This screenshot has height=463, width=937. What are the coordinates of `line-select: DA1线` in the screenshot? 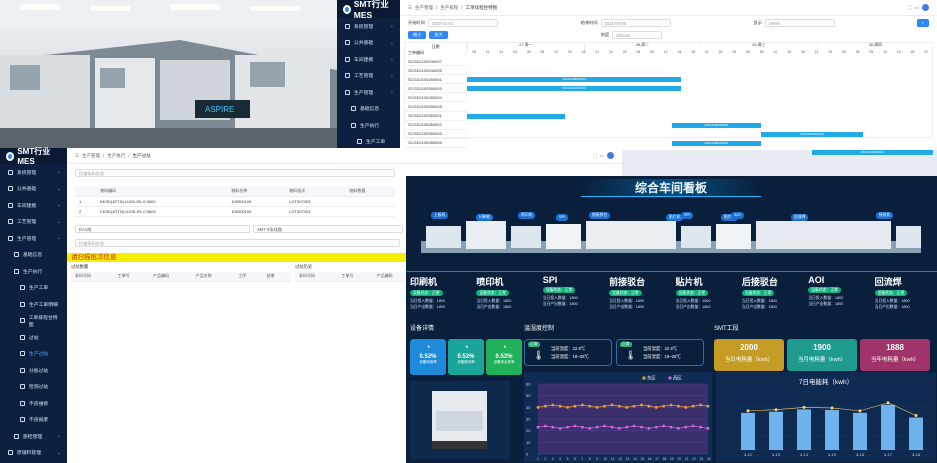 It's located at (162, 228).